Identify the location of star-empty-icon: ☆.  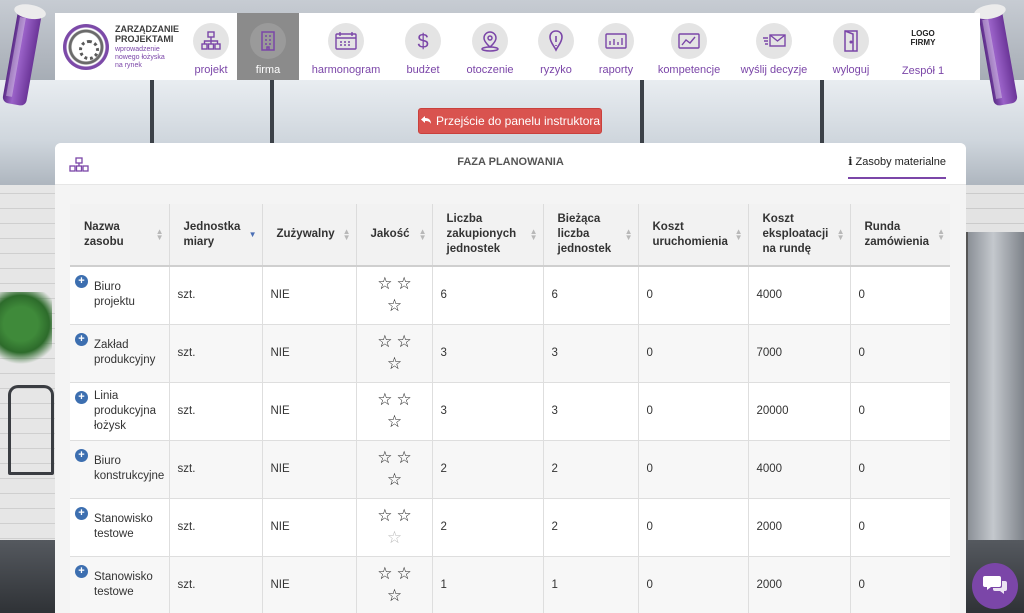
(396, 537).